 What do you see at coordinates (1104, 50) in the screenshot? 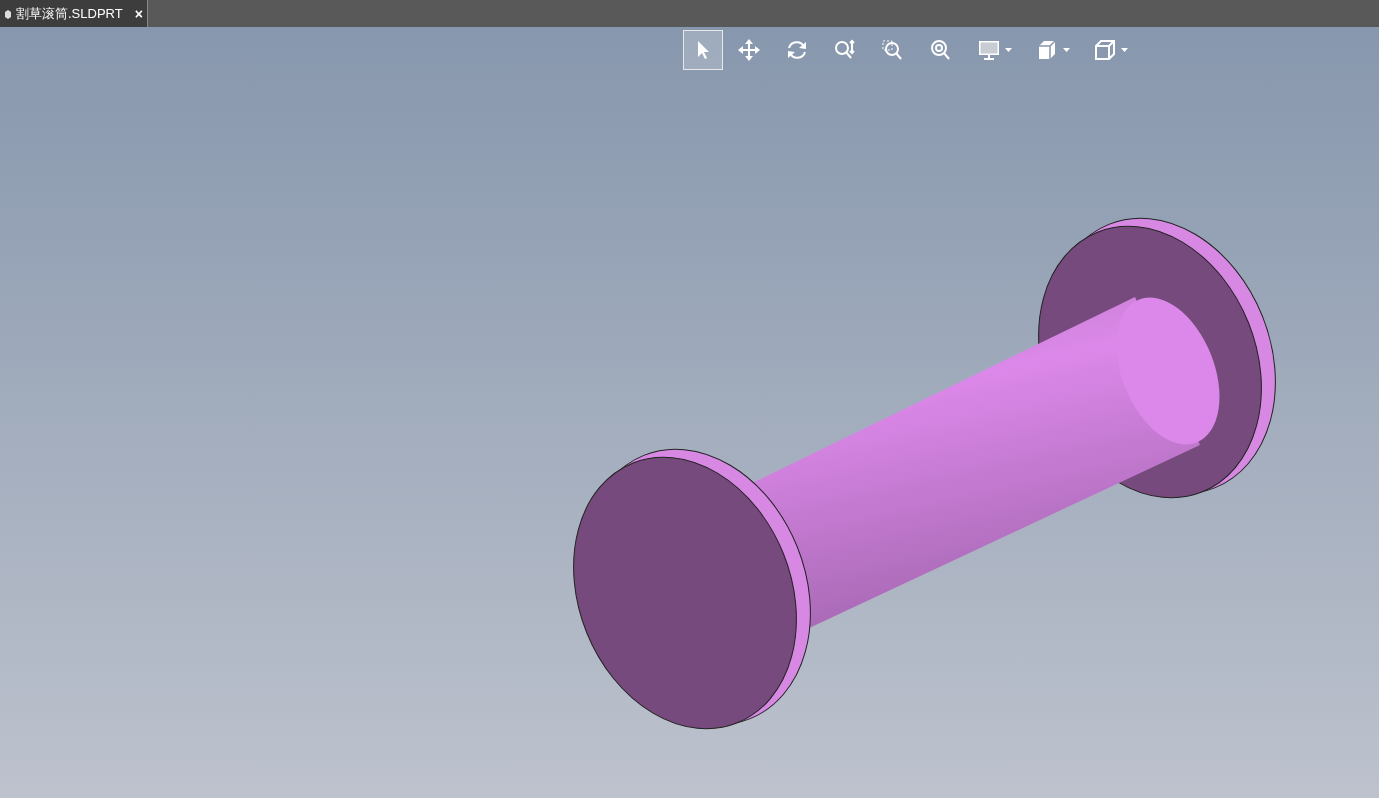
I see `cube-icon` at bounding box center [1104, 50].